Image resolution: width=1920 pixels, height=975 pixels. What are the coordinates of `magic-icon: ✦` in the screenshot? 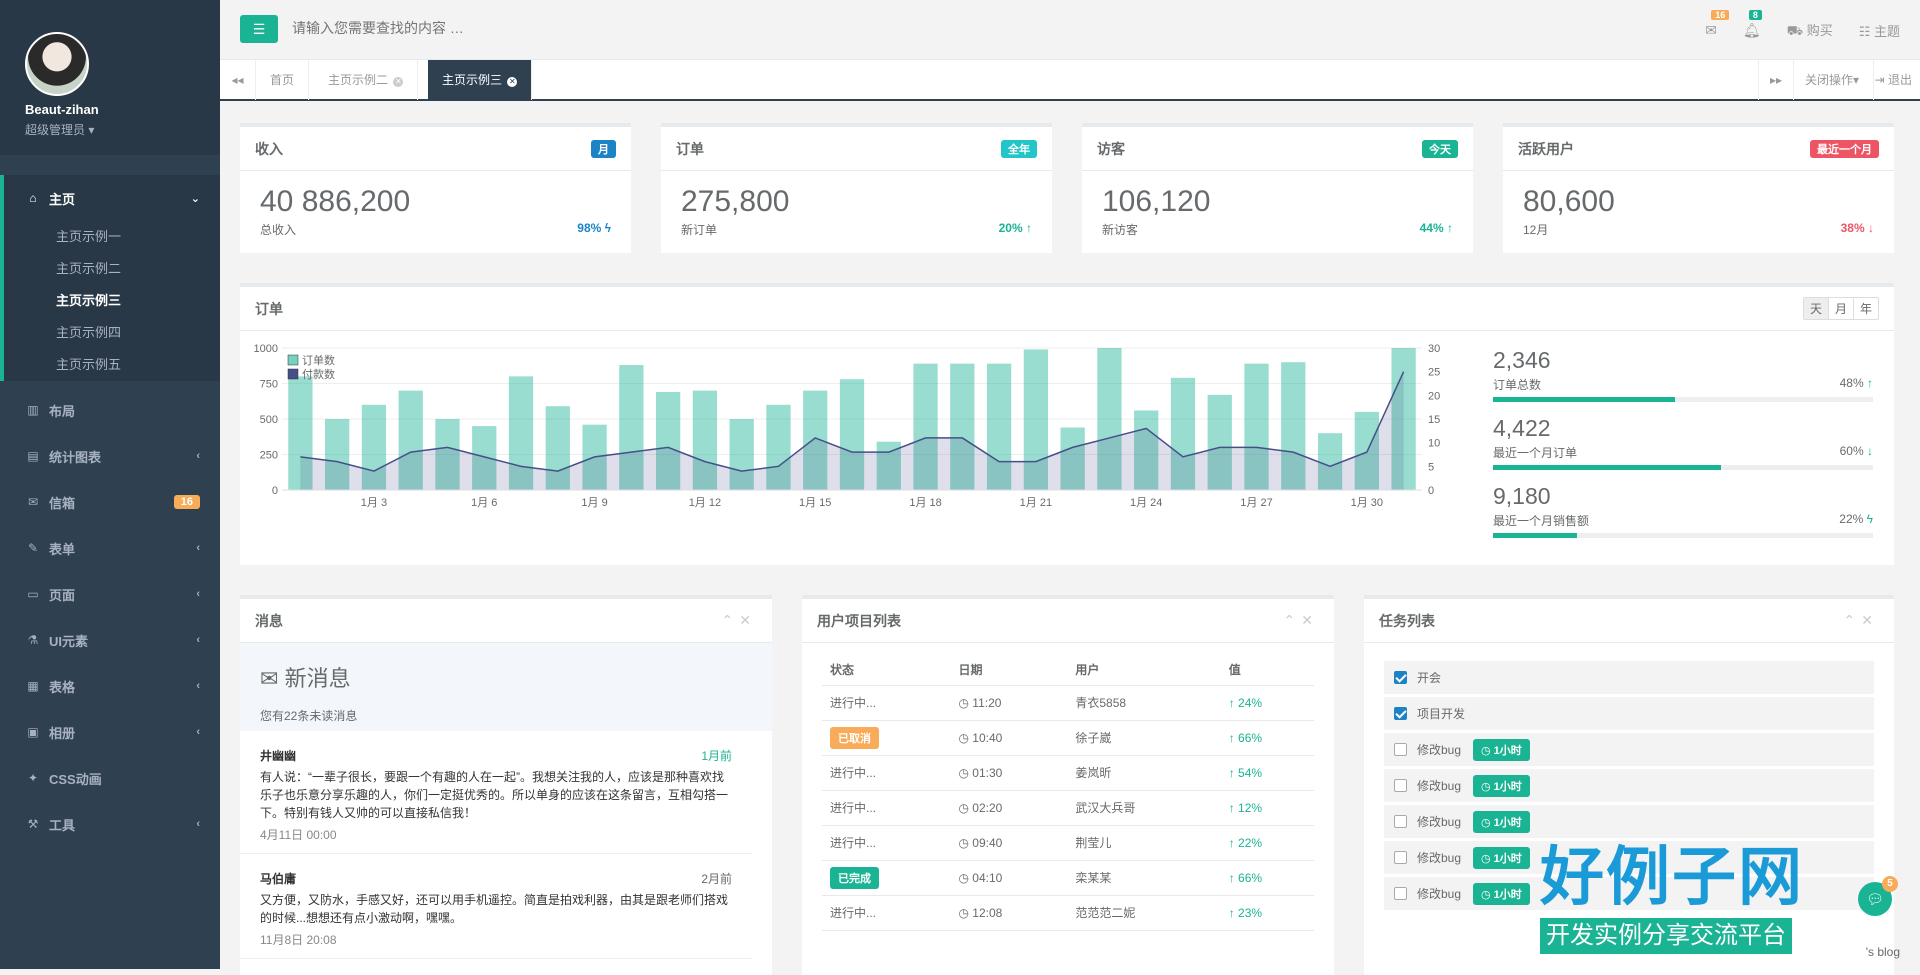 It's located at (33, 778).